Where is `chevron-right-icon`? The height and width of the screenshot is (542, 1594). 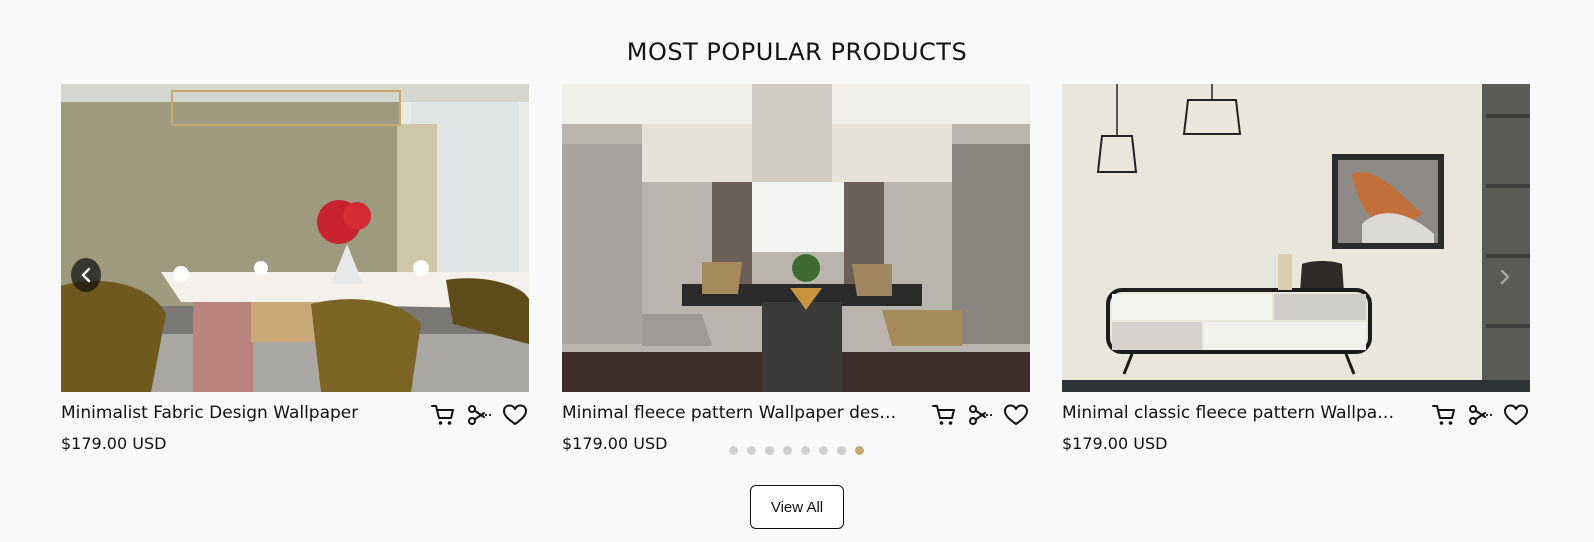
chevron-right-icon is located at coordinates (1505, 277).